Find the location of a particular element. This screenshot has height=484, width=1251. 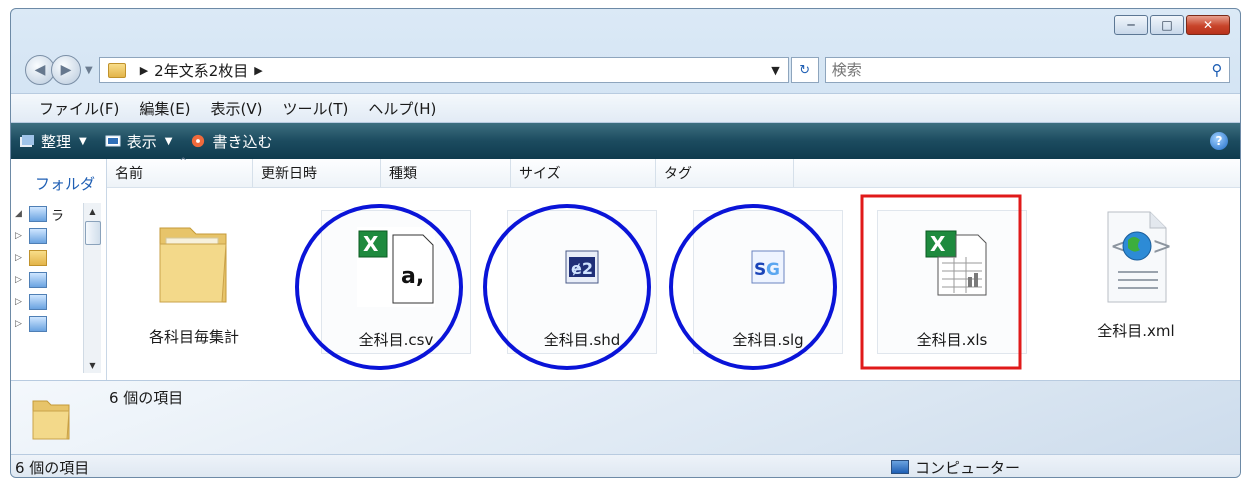

file-item: Xa, 全科目.csv is located at coordinates (396, 282).